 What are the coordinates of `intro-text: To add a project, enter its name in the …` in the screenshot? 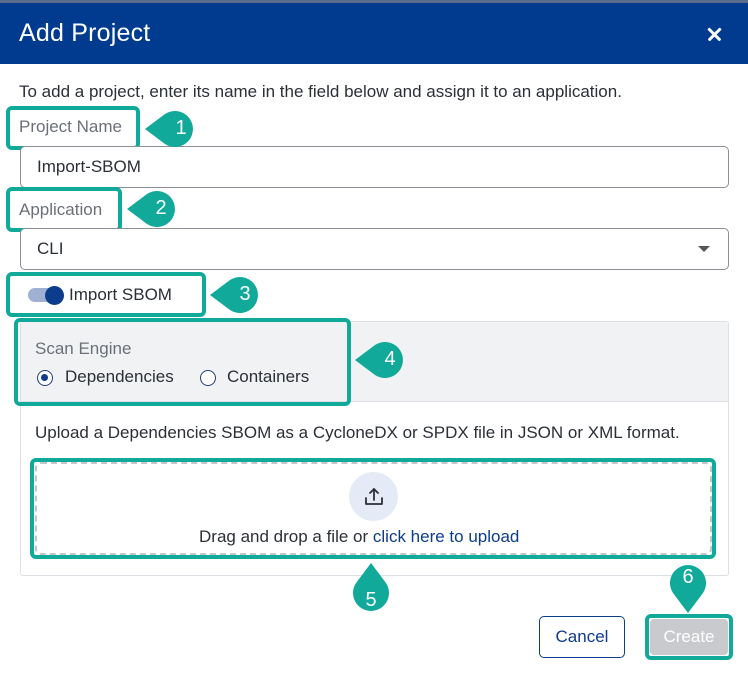 It's located at (320, 91).